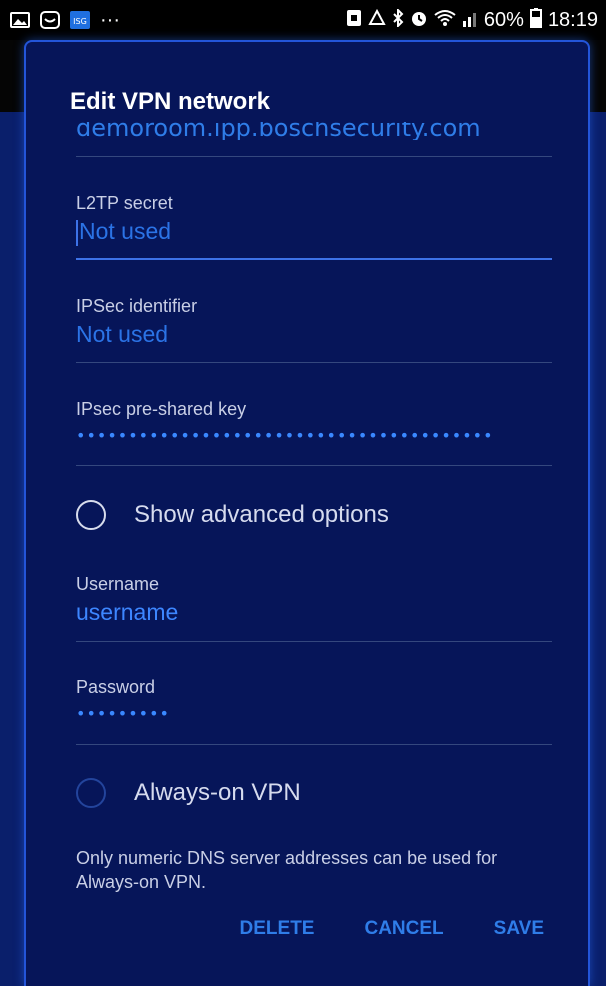 The image size is (606, 986). What do you see at coordinates (278, 131) in the screenshot?
I see `server-address-value: demoroom.ipp.boschsecurity.com` at bounding box center [278, 131].